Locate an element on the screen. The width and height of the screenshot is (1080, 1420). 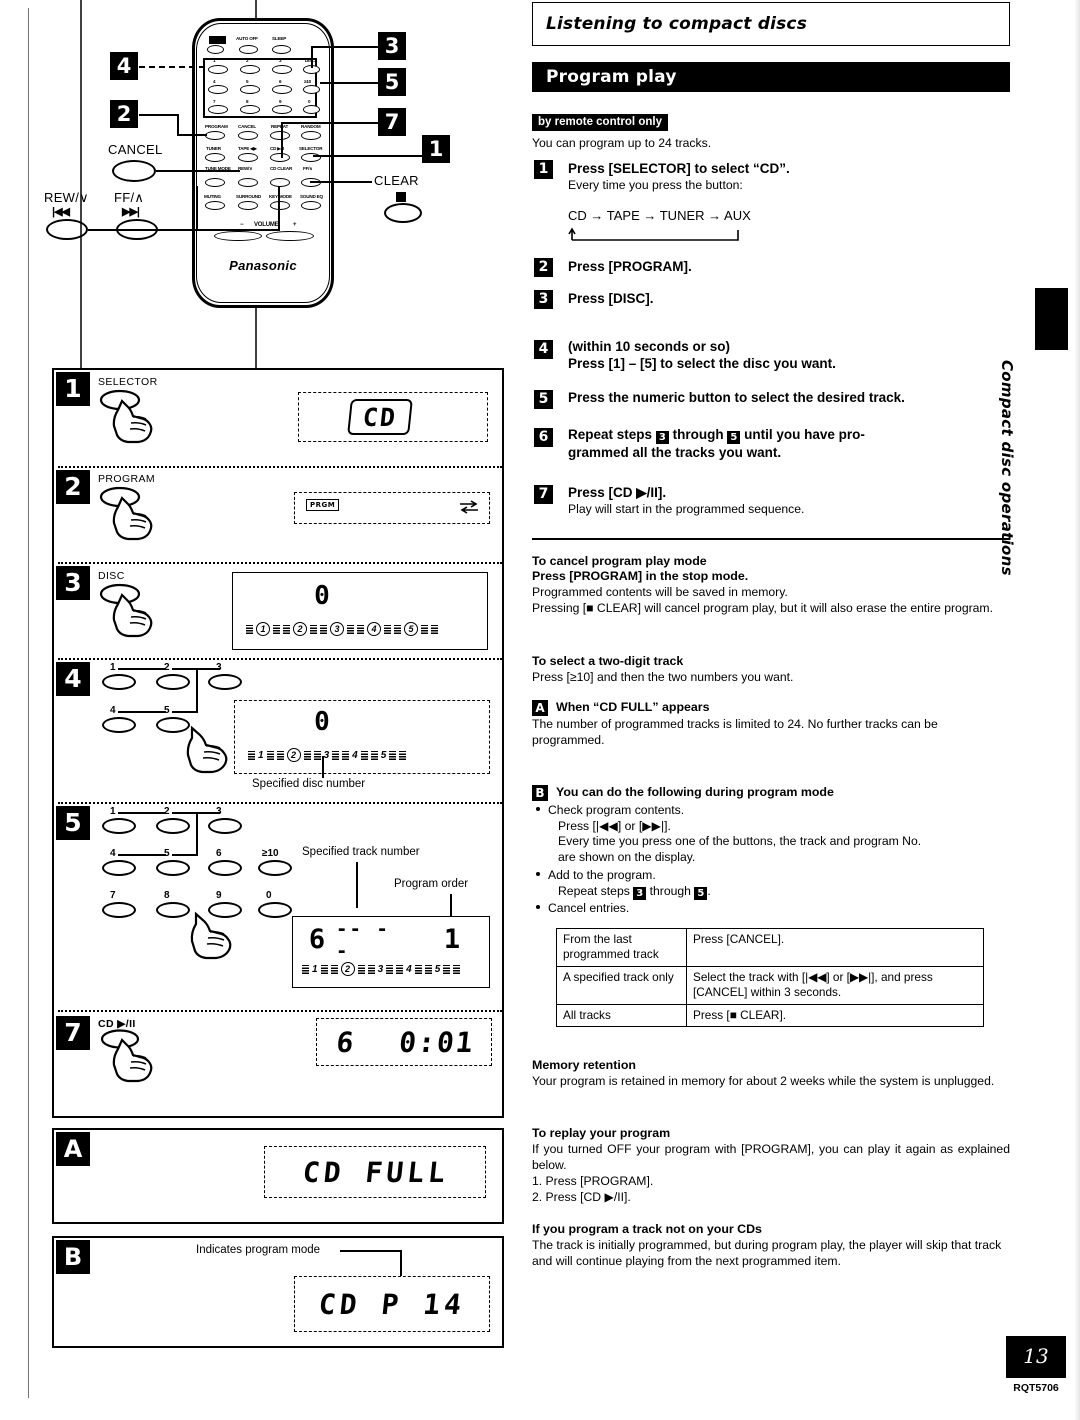
scan-edge-shadow is located at coordinates (1077, 710).